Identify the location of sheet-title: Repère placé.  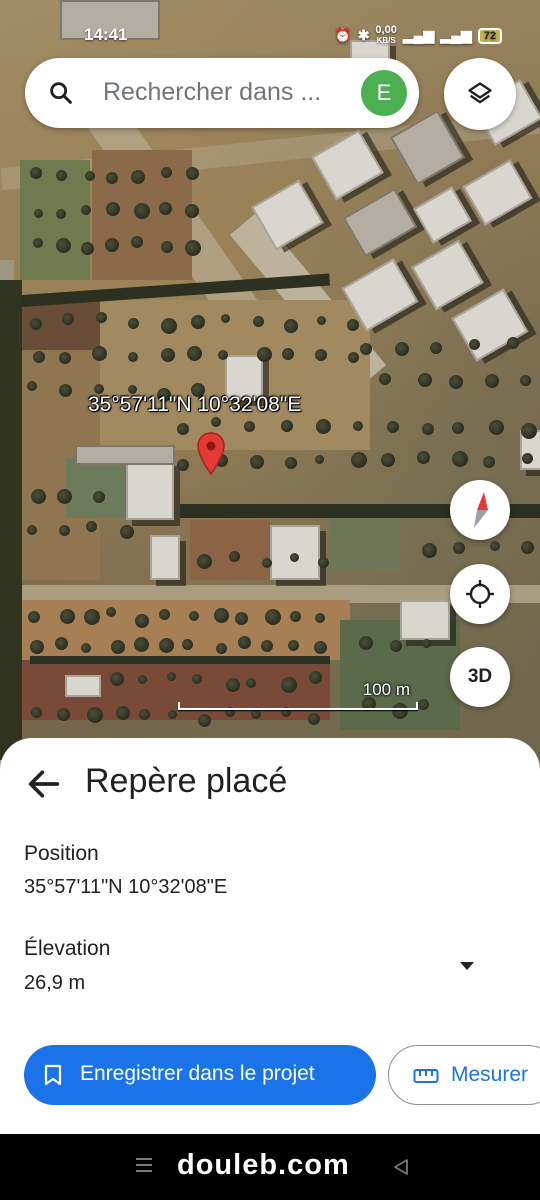
(186, 781).